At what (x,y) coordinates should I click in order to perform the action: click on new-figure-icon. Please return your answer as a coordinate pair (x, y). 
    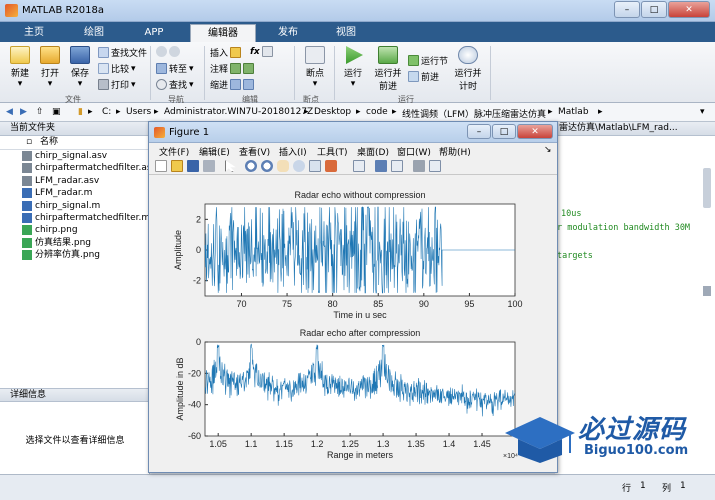
    Looking at the image, I should click on (161, 166).